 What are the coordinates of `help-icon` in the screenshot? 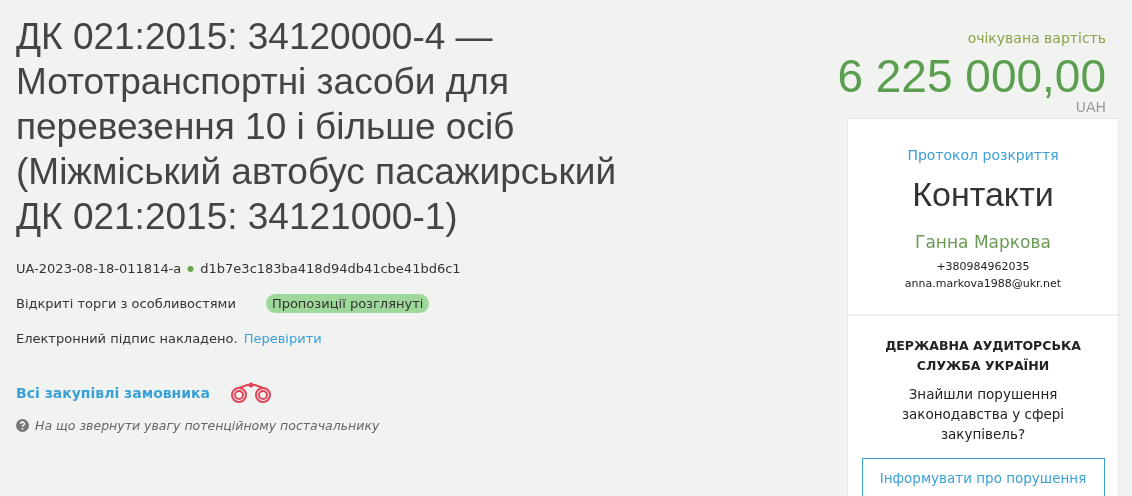 It's located at (22, 425).